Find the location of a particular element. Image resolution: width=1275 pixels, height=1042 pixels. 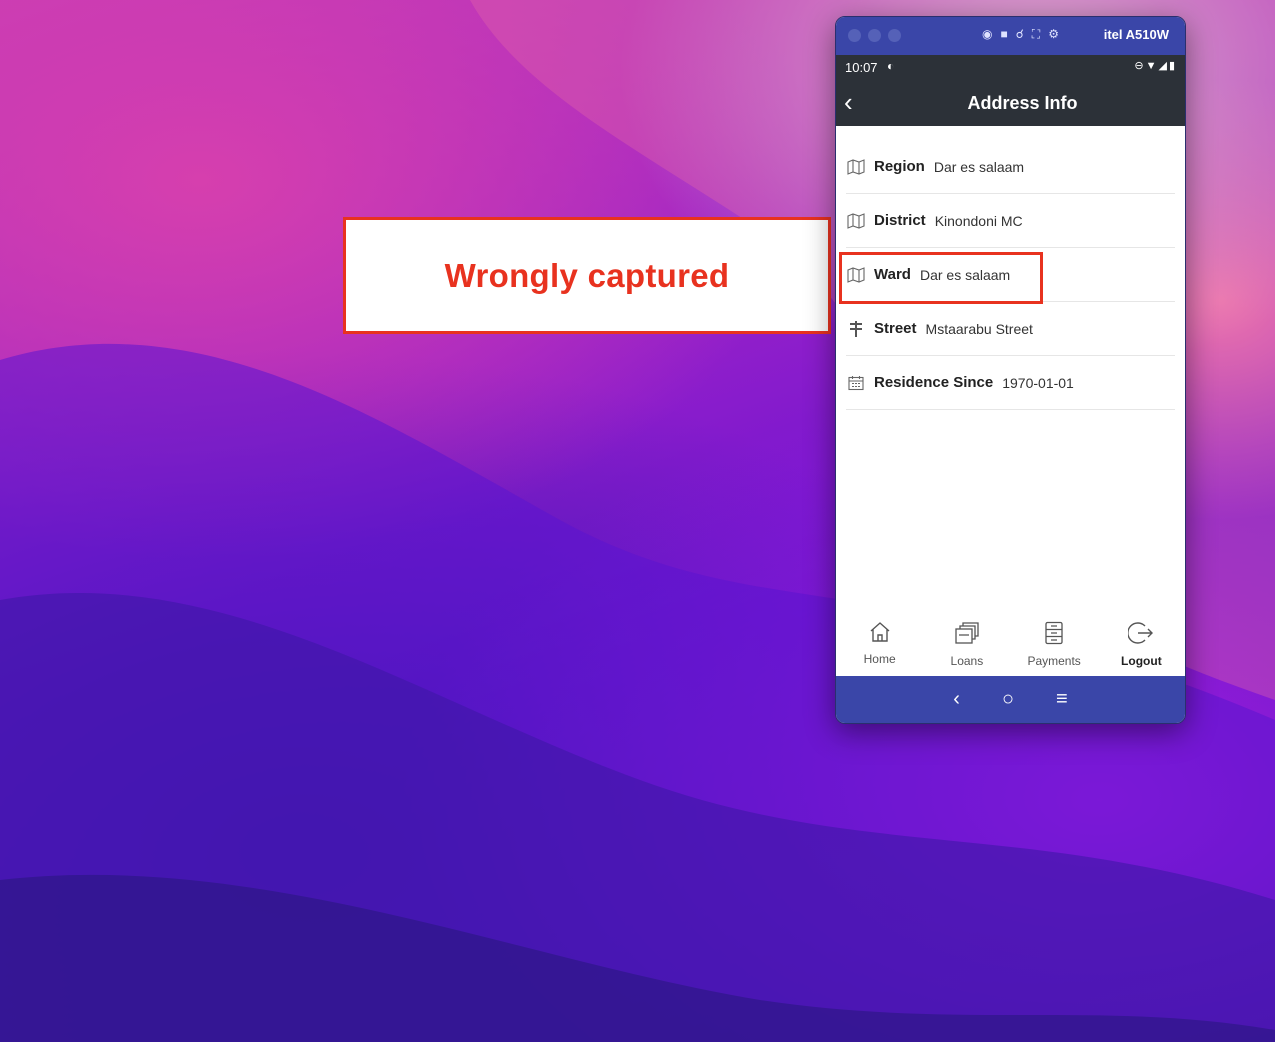

logout-icon is located at coordinates (1140, 635).